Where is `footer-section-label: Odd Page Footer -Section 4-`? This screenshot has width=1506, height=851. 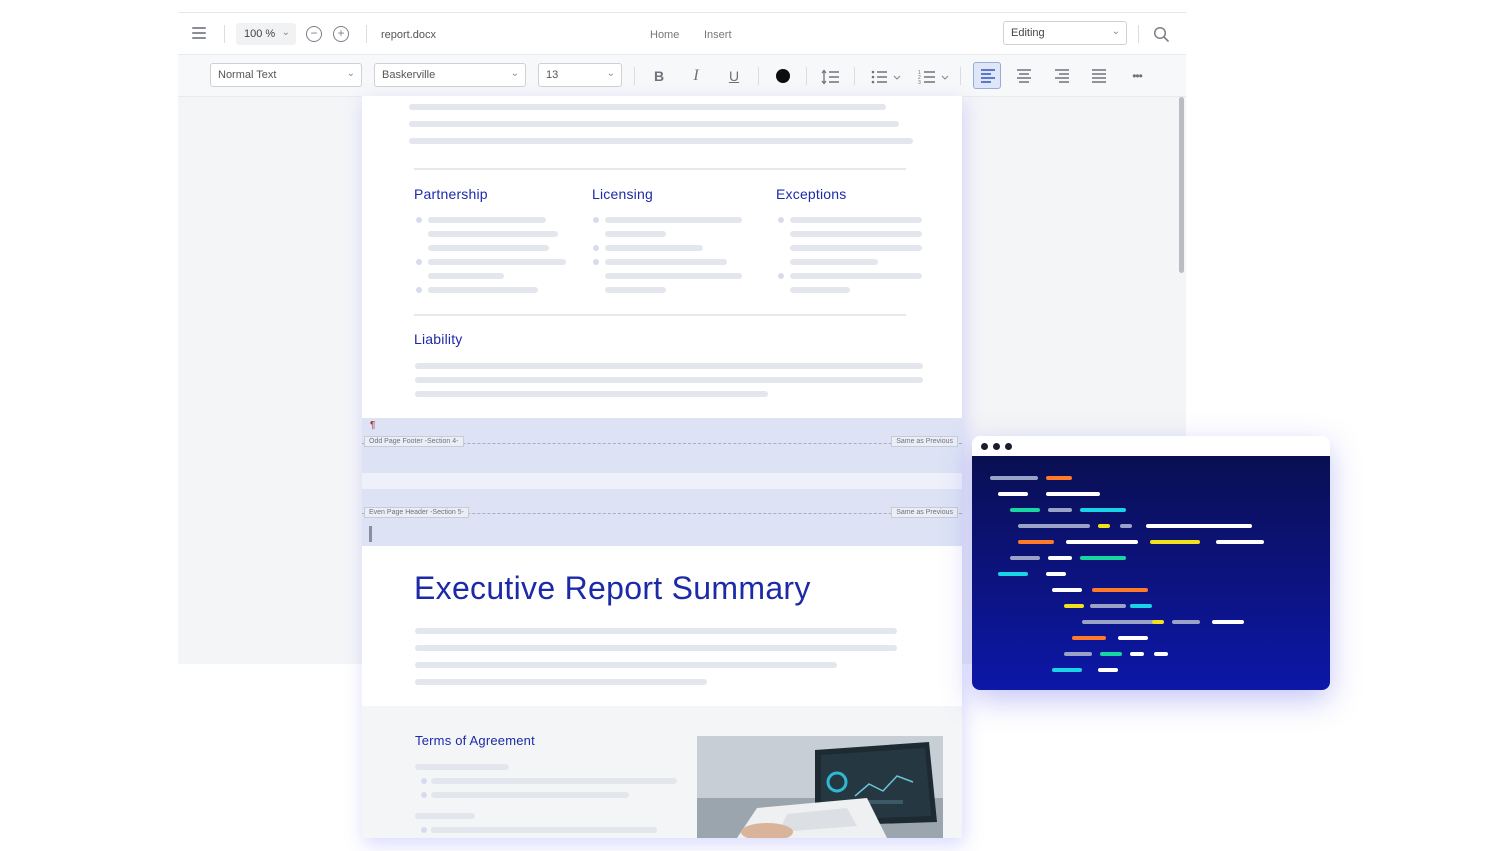 footer-section-label: Odd Page Footer -Section 4- is located at coordinates (414, 441).